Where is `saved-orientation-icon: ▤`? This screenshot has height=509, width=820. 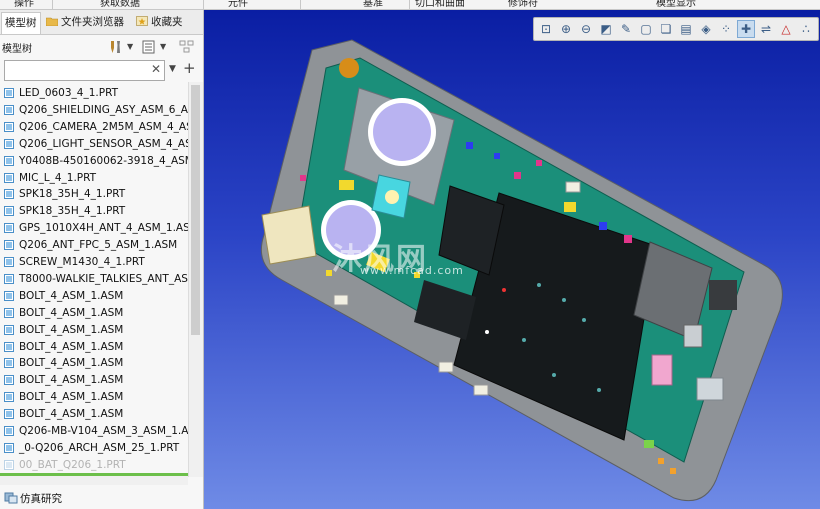
saved-orientation-icon: ▤ is located at coordinates (686, 29).